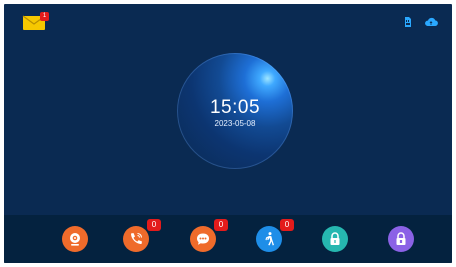 The image size is (456, 267). I want to click on webcam-icon, so click(75, 239).